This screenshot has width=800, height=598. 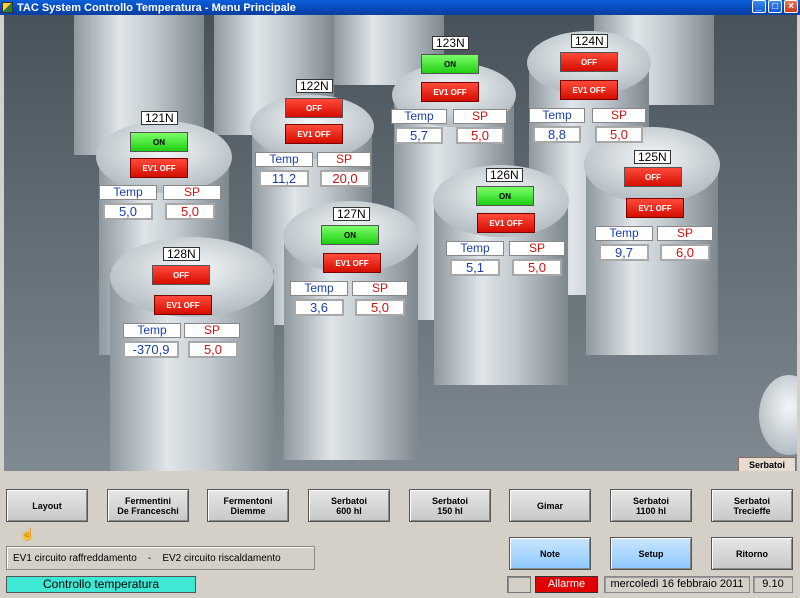 I want to click on tank-126-temp-value: 5,1, so click(x=475, y=267).